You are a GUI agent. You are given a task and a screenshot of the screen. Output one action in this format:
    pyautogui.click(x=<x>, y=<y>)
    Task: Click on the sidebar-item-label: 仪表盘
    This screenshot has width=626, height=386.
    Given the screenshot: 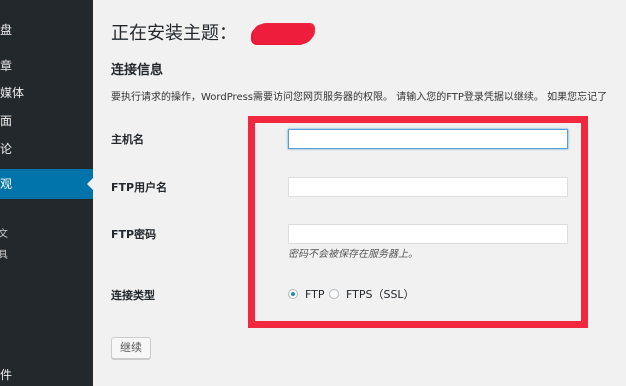 What is the action you would take?
    pyautogui.click(x=6, y=30)
    